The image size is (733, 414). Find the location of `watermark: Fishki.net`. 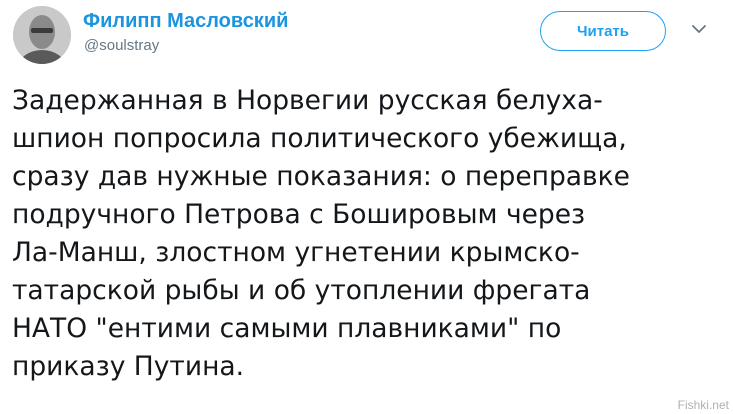

watermark: Fishki.net is located at coordinates (703, 405).